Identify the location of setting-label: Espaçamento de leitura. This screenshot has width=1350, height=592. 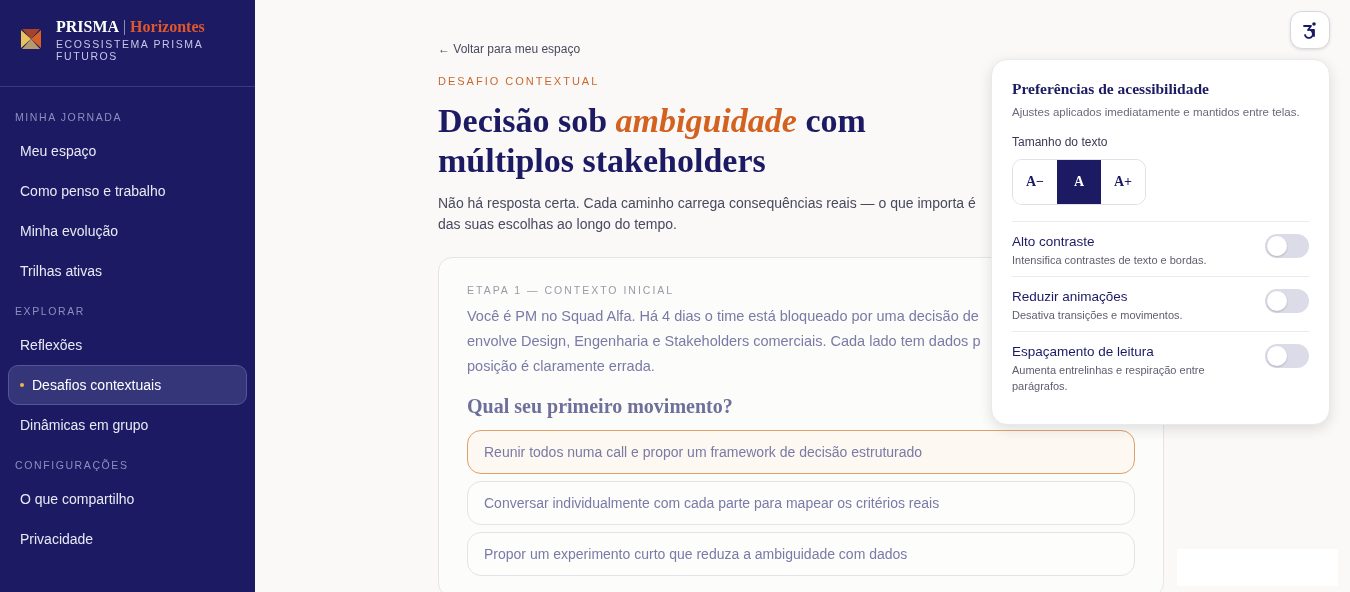
(1083, 351).